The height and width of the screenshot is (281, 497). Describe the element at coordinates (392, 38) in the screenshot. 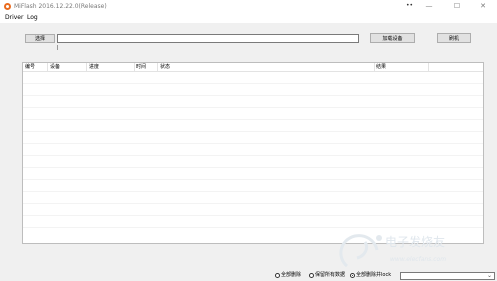

I see `load-device-button: 加载设备` at that location.